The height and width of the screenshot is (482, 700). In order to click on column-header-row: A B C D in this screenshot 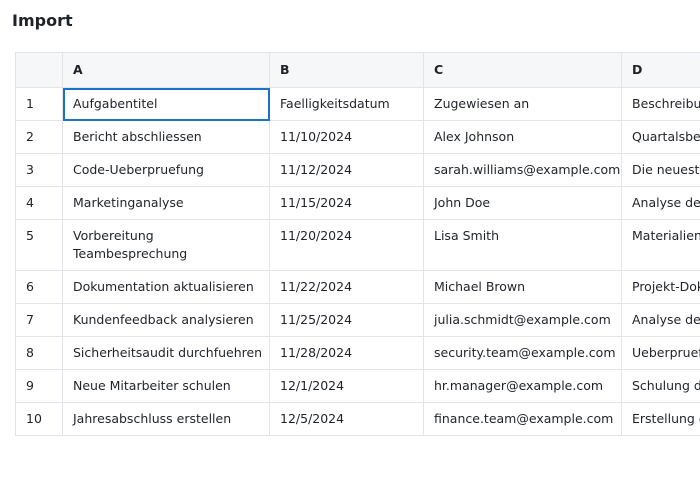, I will do `click(358, 70)`.